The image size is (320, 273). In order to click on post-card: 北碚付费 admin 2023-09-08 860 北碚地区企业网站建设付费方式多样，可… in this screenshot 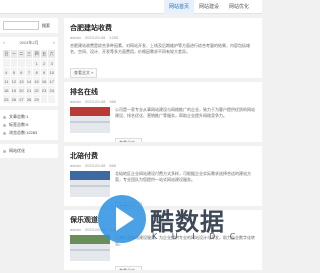, I will do `click(163, 176)`.